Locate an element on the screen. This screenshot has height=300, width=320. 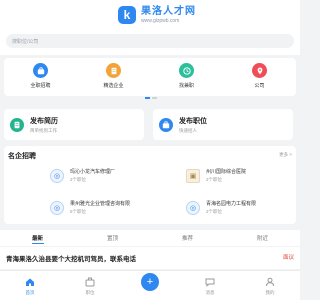
company-name: 青海名园电力工程有限 is located at coordinates (231, 204).